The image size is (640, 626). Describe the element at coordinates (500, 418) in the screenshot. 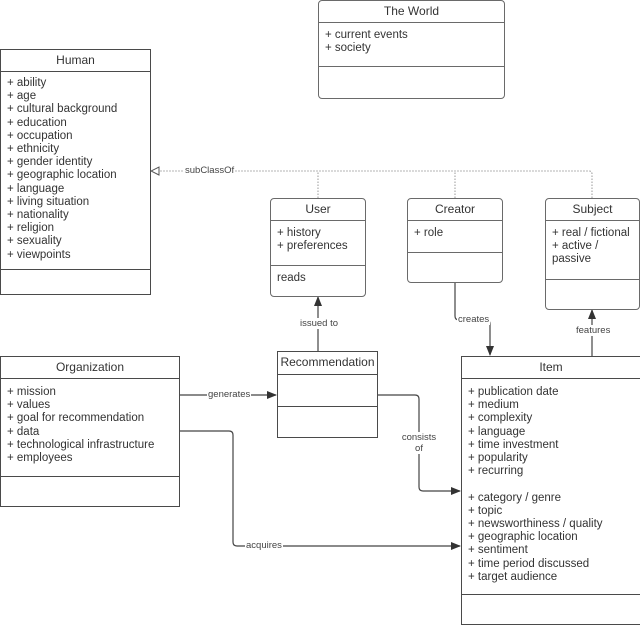

I see `attribute: + complexity` at that location.